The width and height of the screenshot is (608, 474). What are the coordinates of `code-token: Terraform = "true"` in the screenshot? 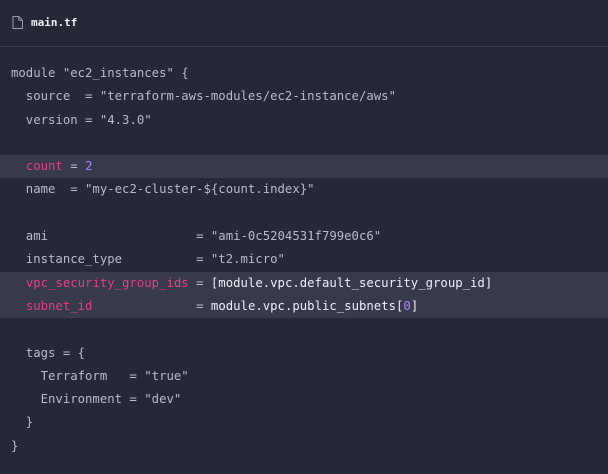 It's located at (100, 375).